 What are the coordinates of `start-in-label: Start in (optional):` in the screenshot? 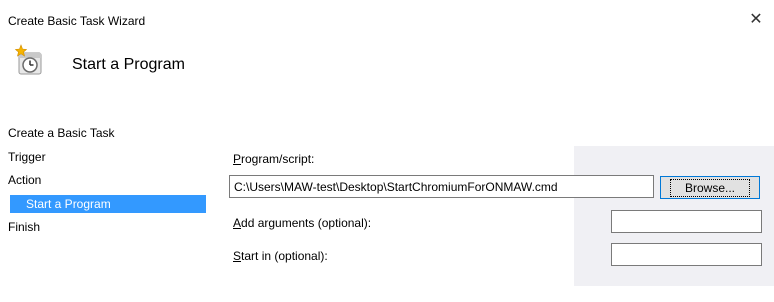 It's located at (280, 256).